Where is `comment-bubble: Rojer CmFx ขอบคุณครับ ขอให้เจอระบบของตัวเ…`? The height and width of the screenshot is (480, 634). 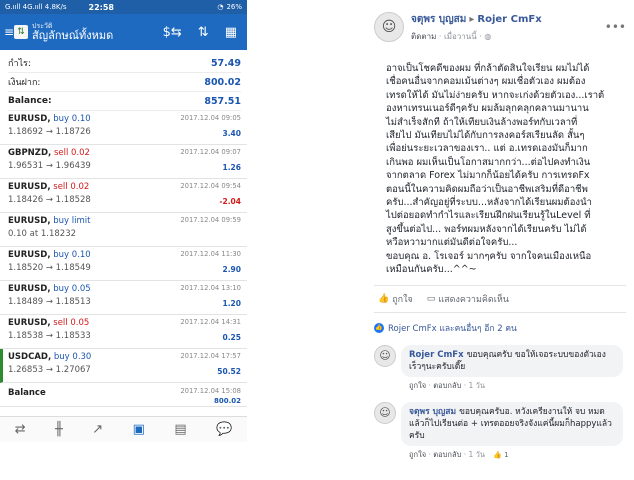 comment-bubble: Rojer CmFx ขอบคุณครับ ขอให้เจอระบบของตัวเ… is located at coordinates (512, 360).